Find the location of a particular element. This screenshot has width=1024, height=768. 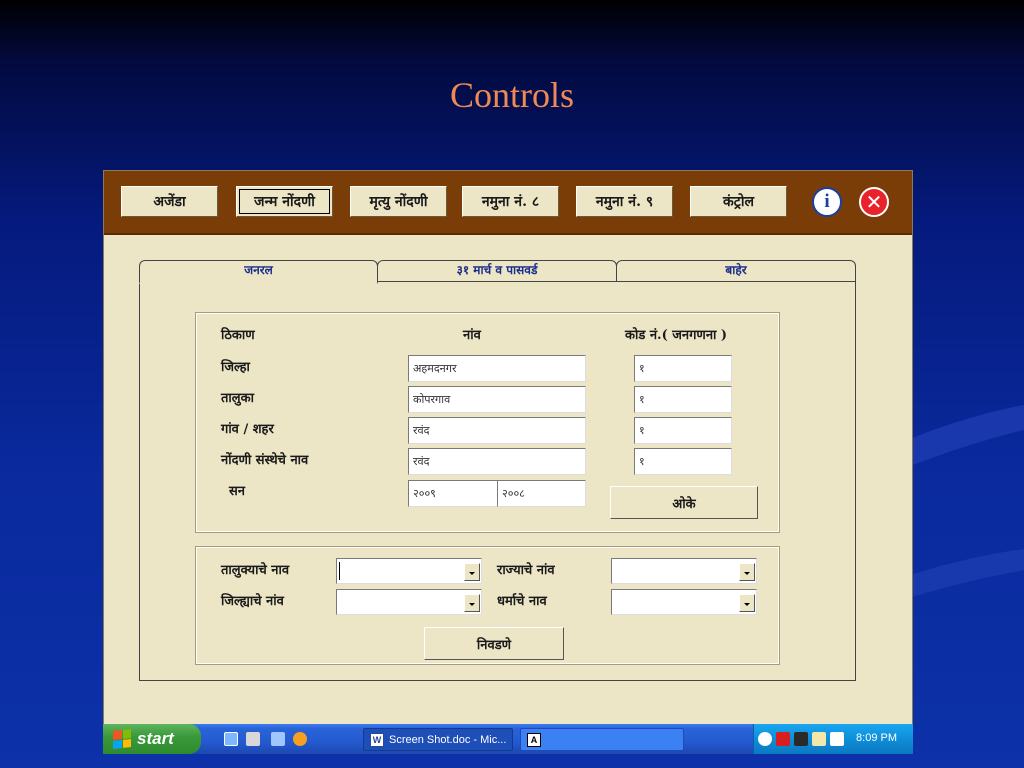

agenda-button: अजेंडा is located at coordinates (169, 201).